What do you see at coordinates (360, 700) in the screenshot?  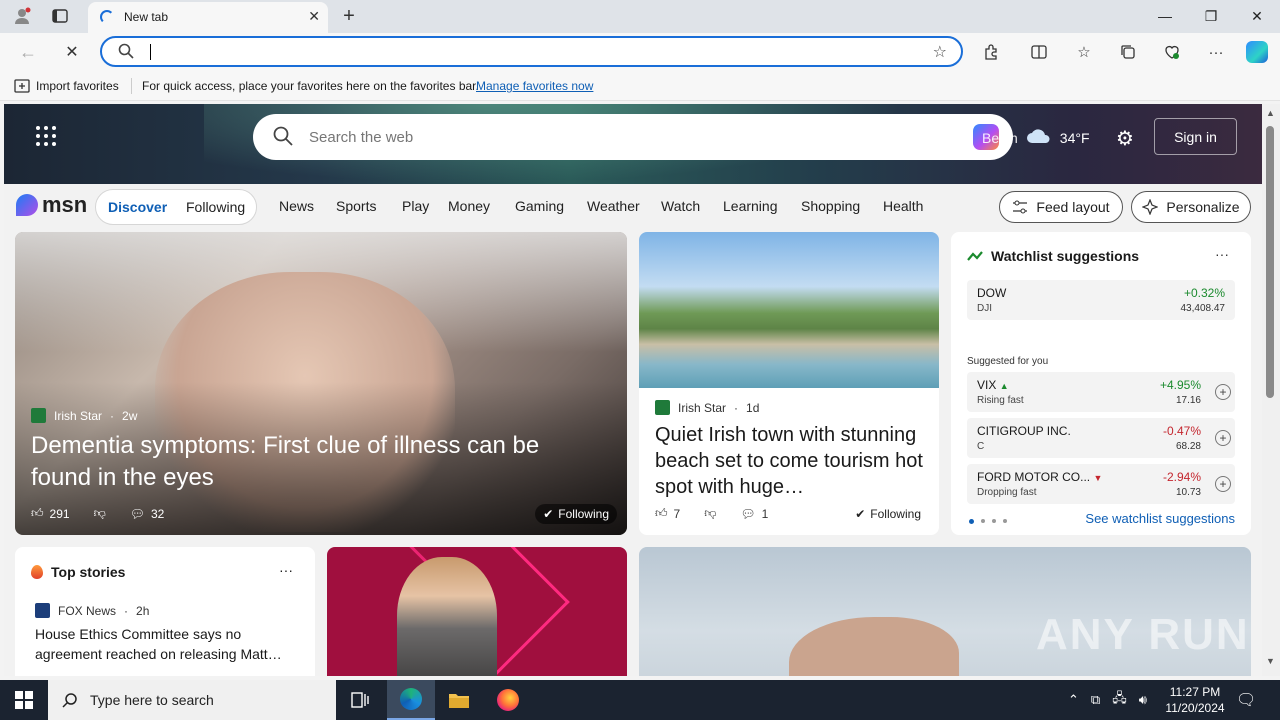 I see `task-view-icon` at bounding box center [360, 700].